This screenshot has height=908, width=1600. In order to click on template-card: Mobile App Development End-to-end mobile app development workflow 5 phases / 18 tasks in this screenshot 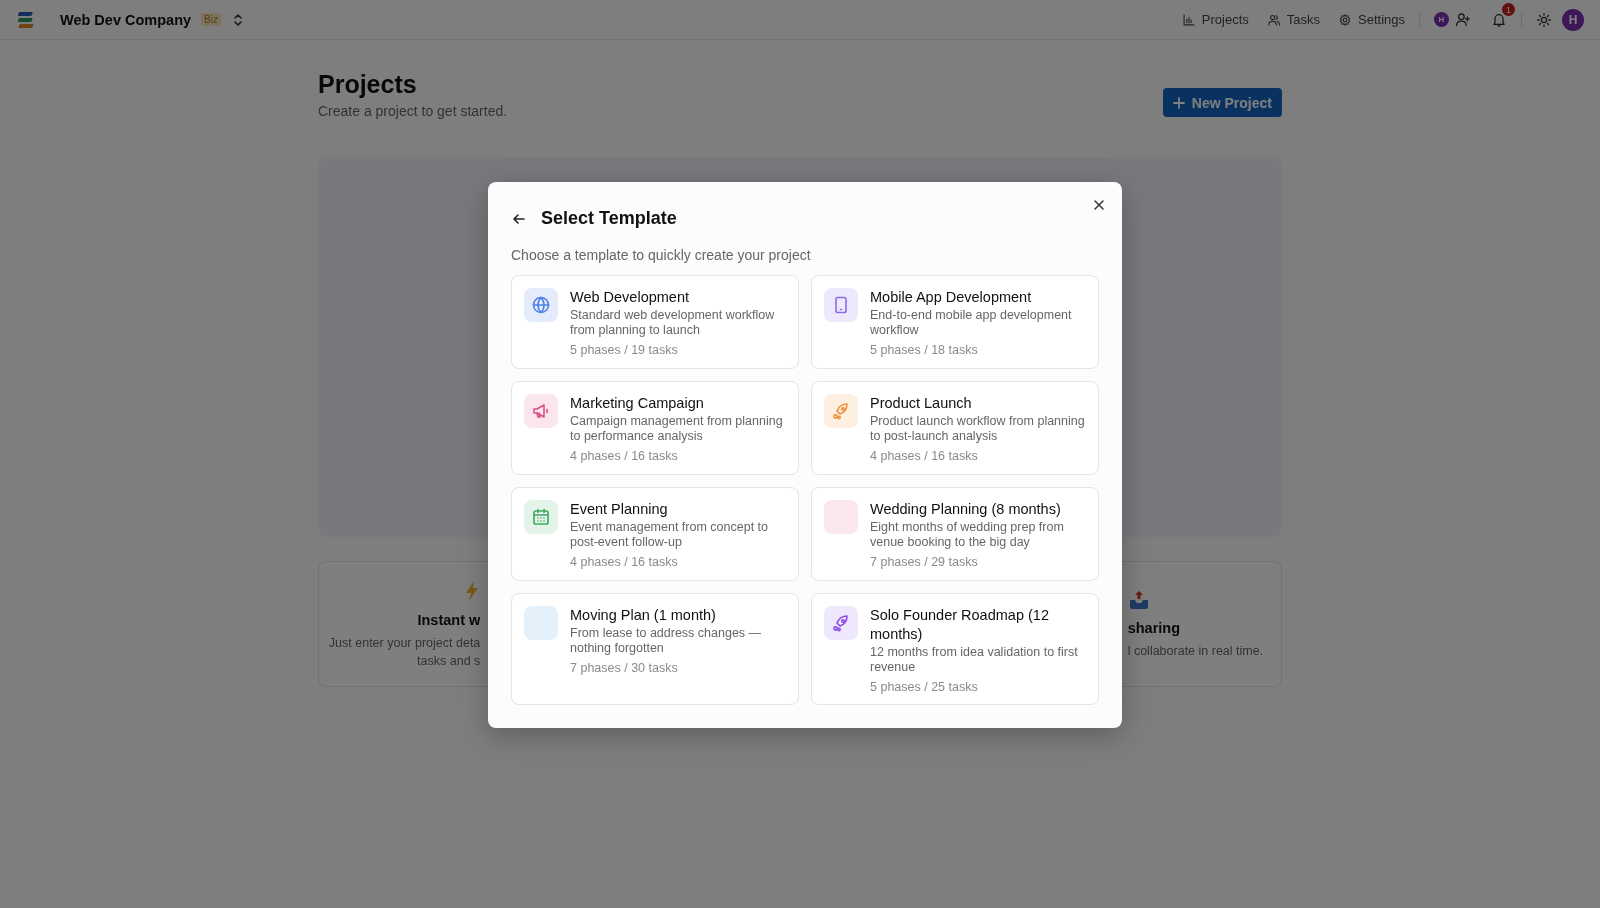, I will do `click(955, 322)`.